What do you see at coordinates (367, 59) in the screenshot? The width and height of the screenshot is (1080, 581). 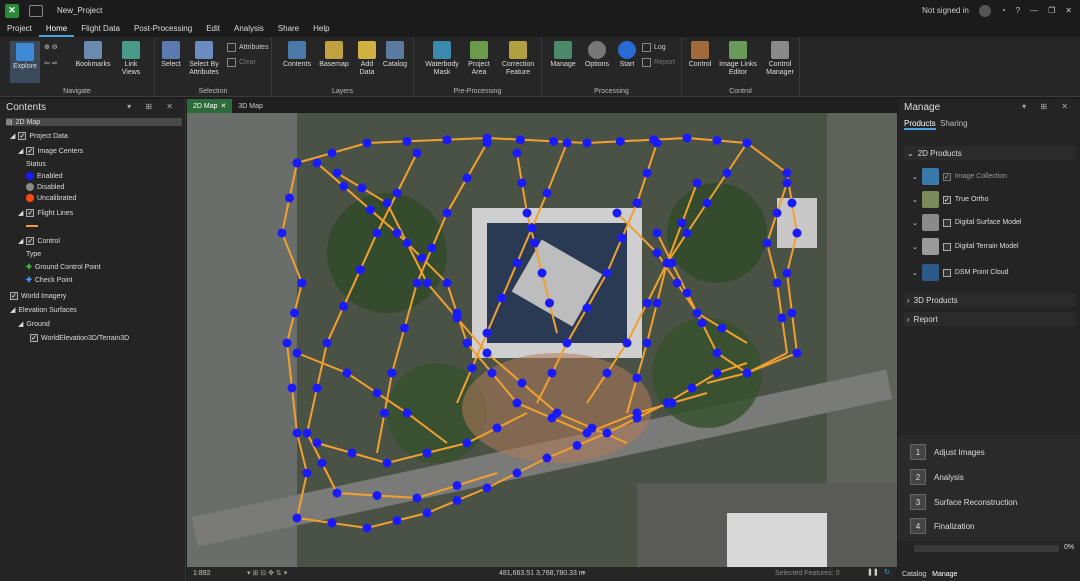 I see `add-data-button: Add Data` at bounding box center [367, 59].